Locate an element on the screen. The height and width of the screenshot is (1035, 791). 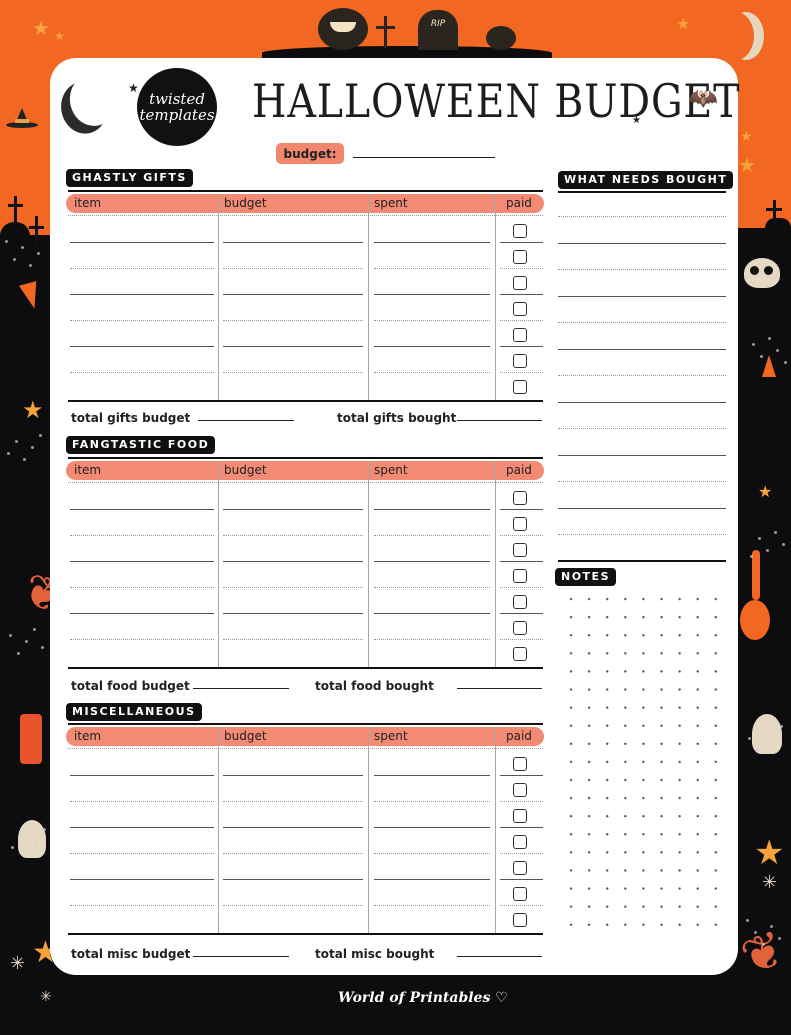
total-misc-budget-field is located at coordinates (241, 956).